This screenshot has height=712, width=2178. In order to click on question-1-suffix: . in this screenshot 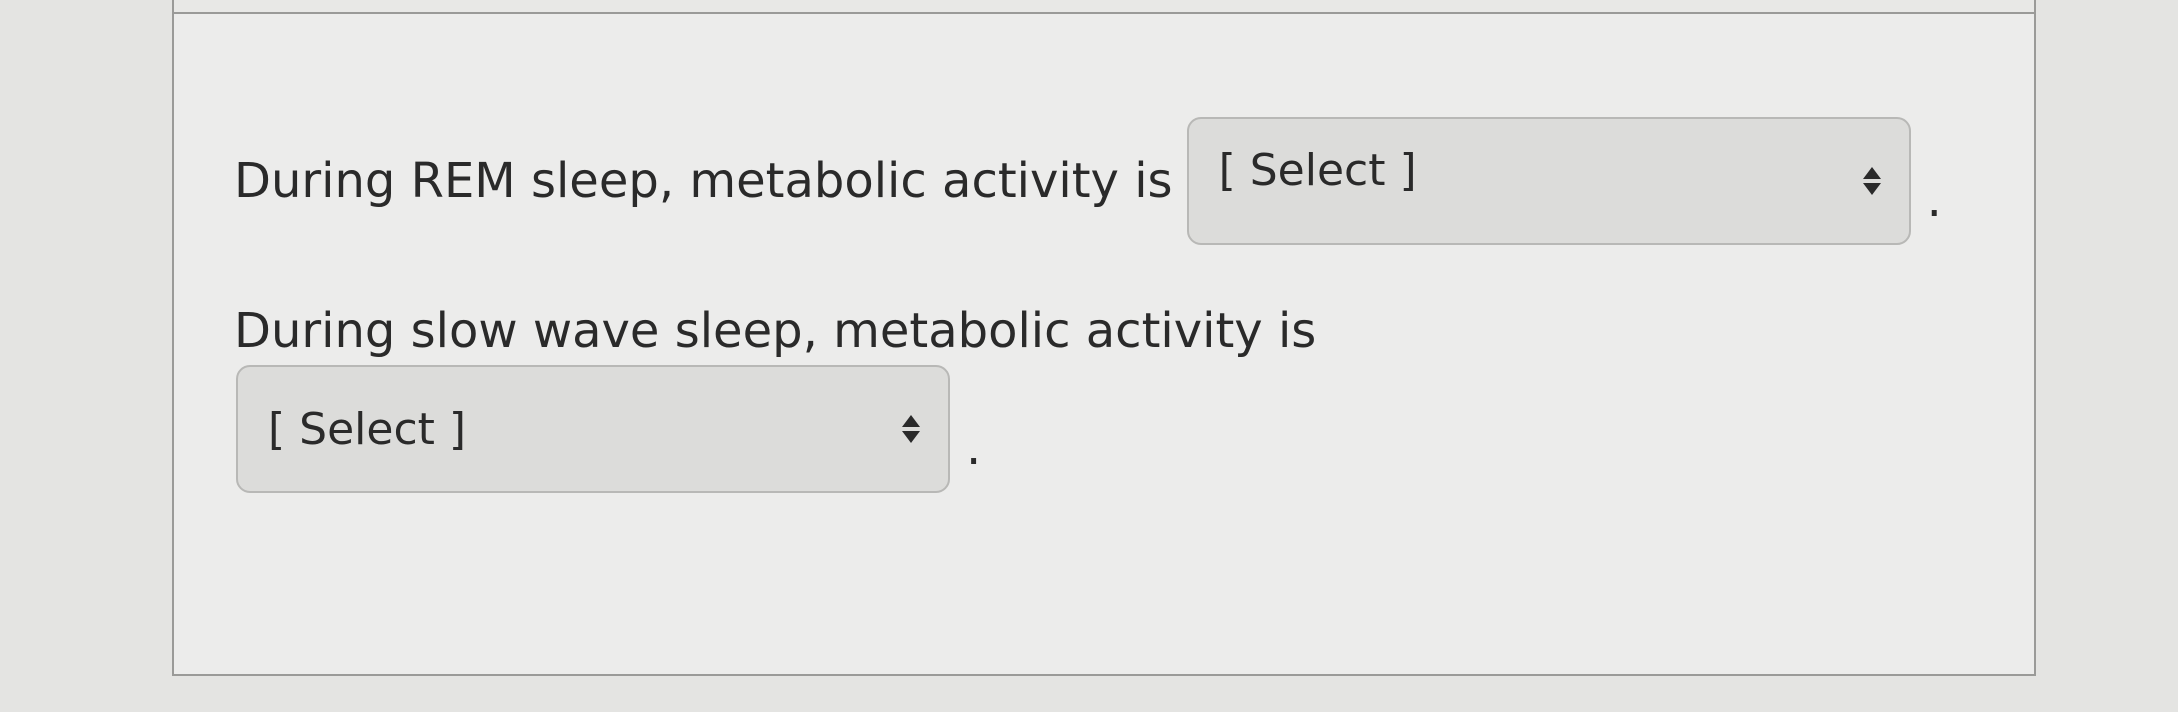, I will do `click(1934, 200)`.